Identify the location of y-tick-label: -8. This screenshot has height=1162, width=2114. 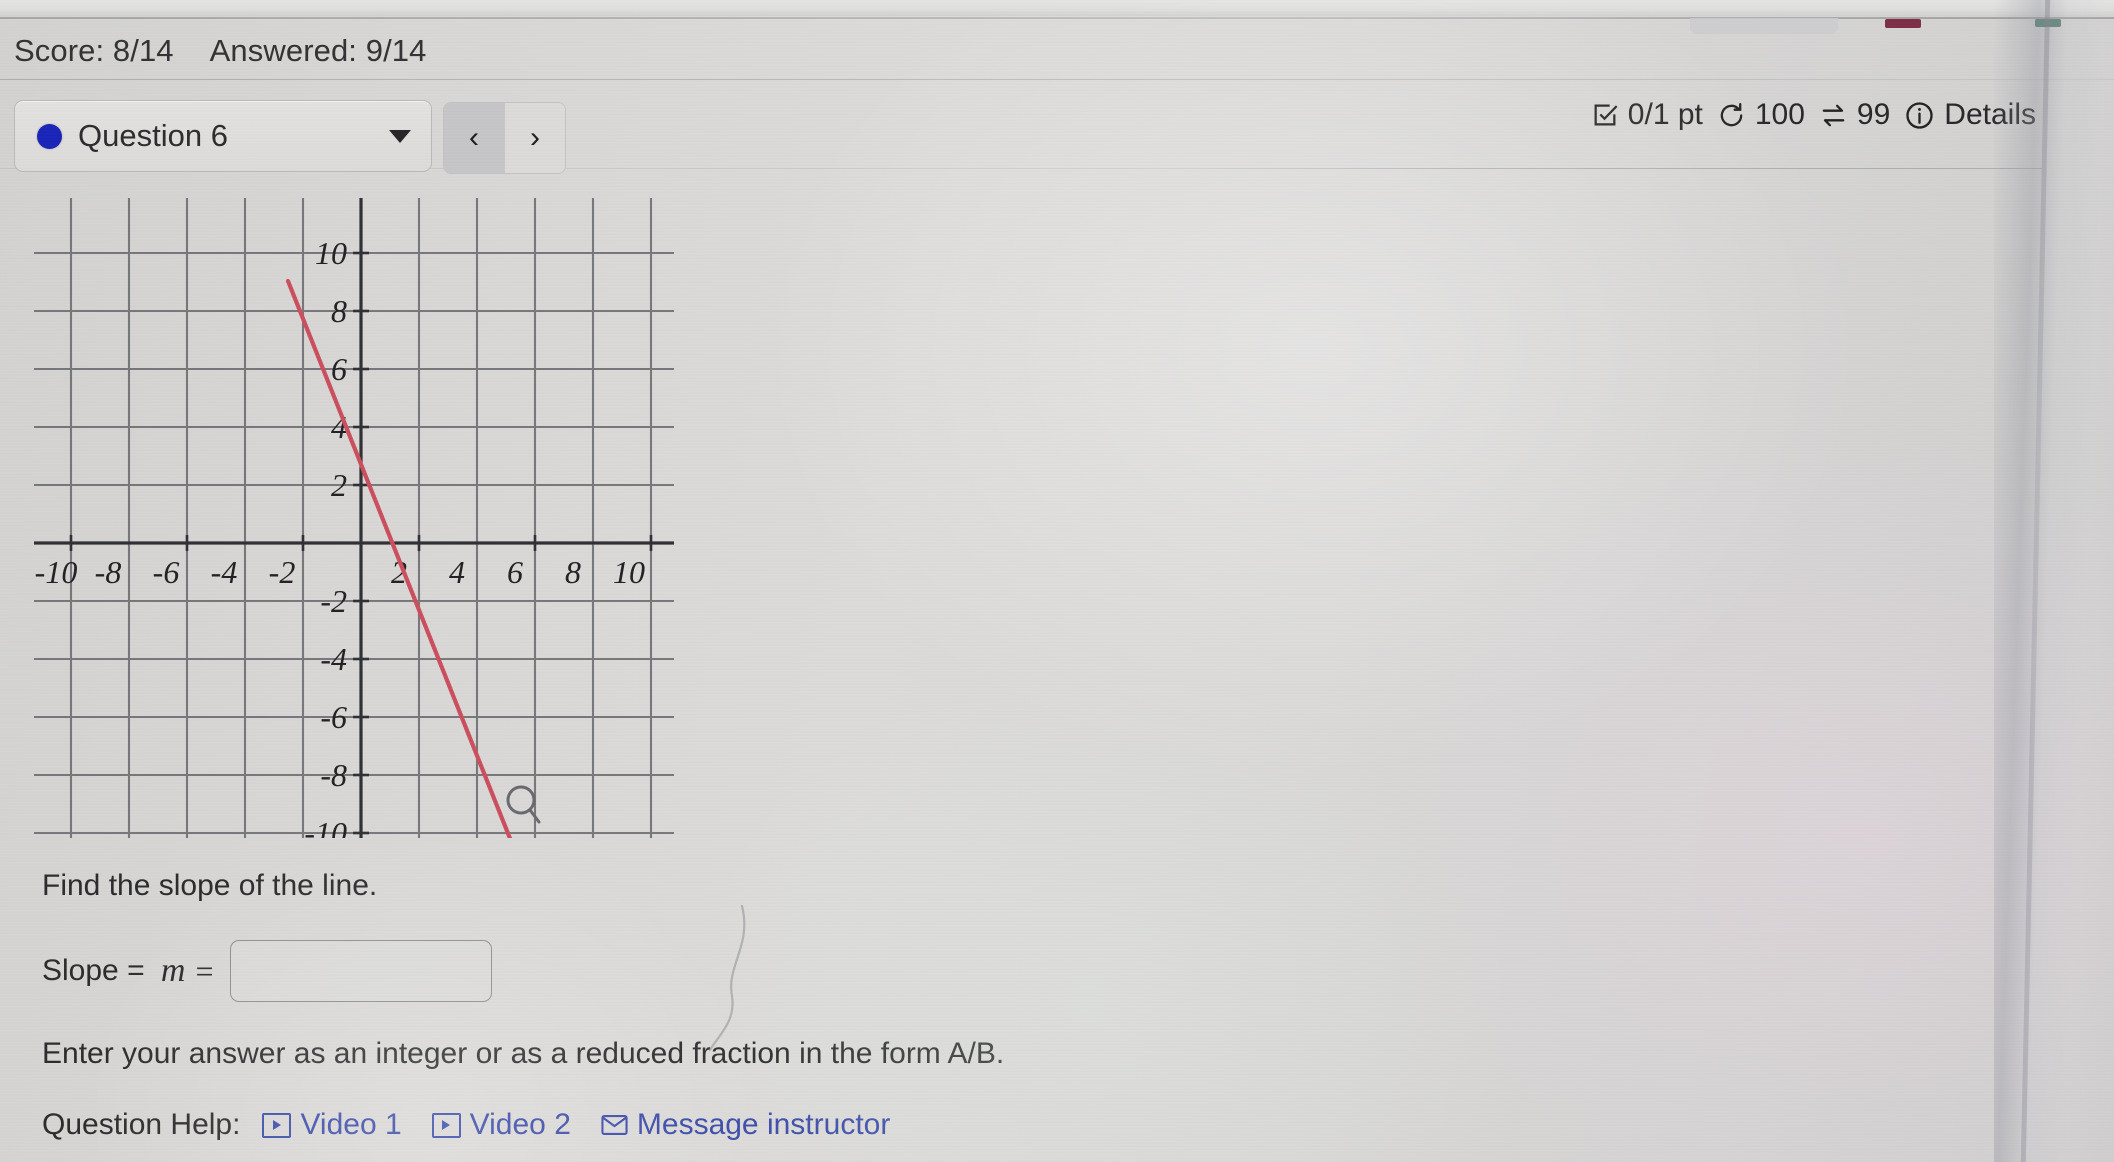
(333, 775).